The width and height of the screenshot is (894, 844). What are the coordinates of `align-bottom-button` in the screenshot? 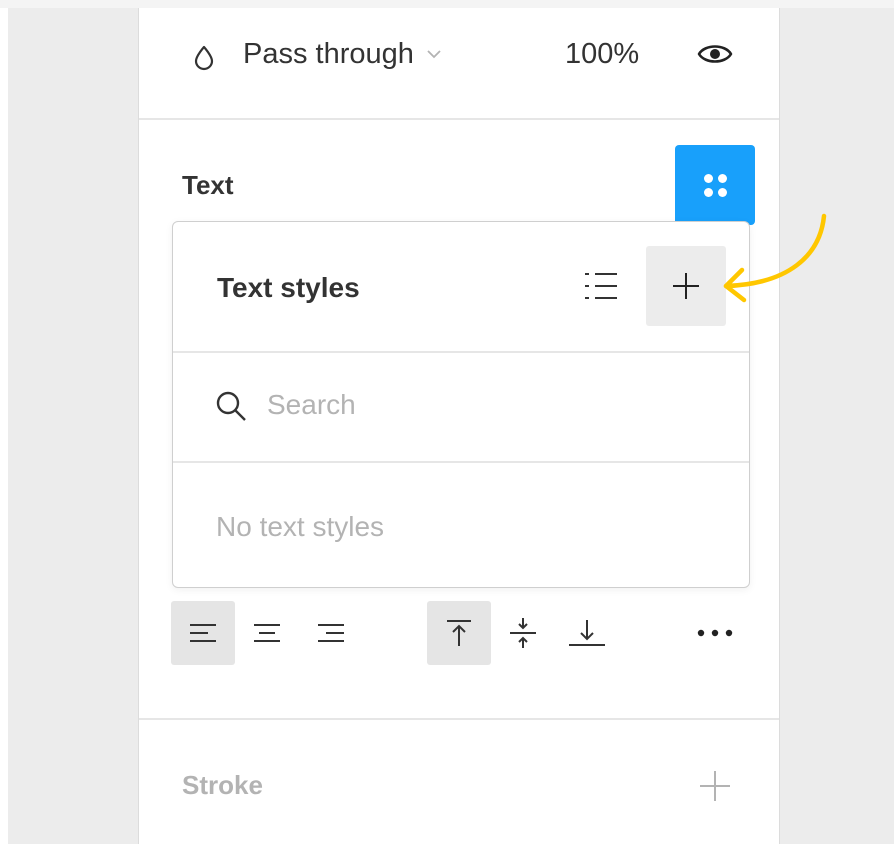 It's located at (587, 633).